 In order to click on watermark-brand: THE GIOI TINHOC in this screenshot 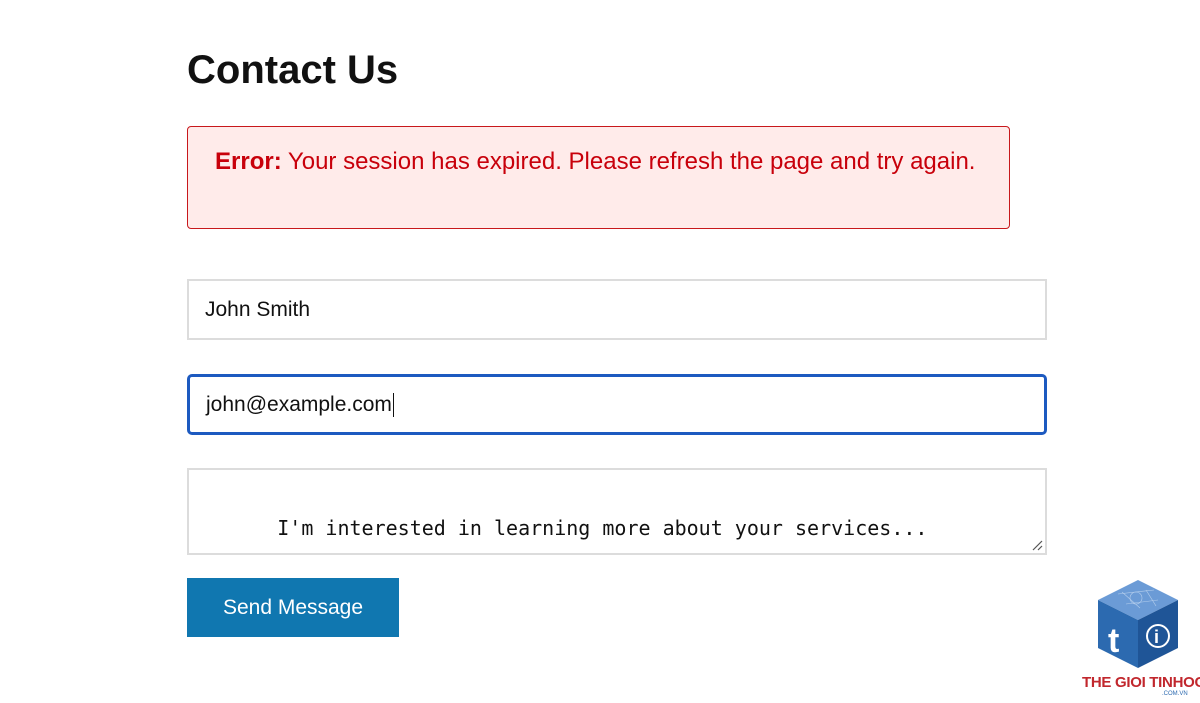, I will do `click(1141, 682)`.